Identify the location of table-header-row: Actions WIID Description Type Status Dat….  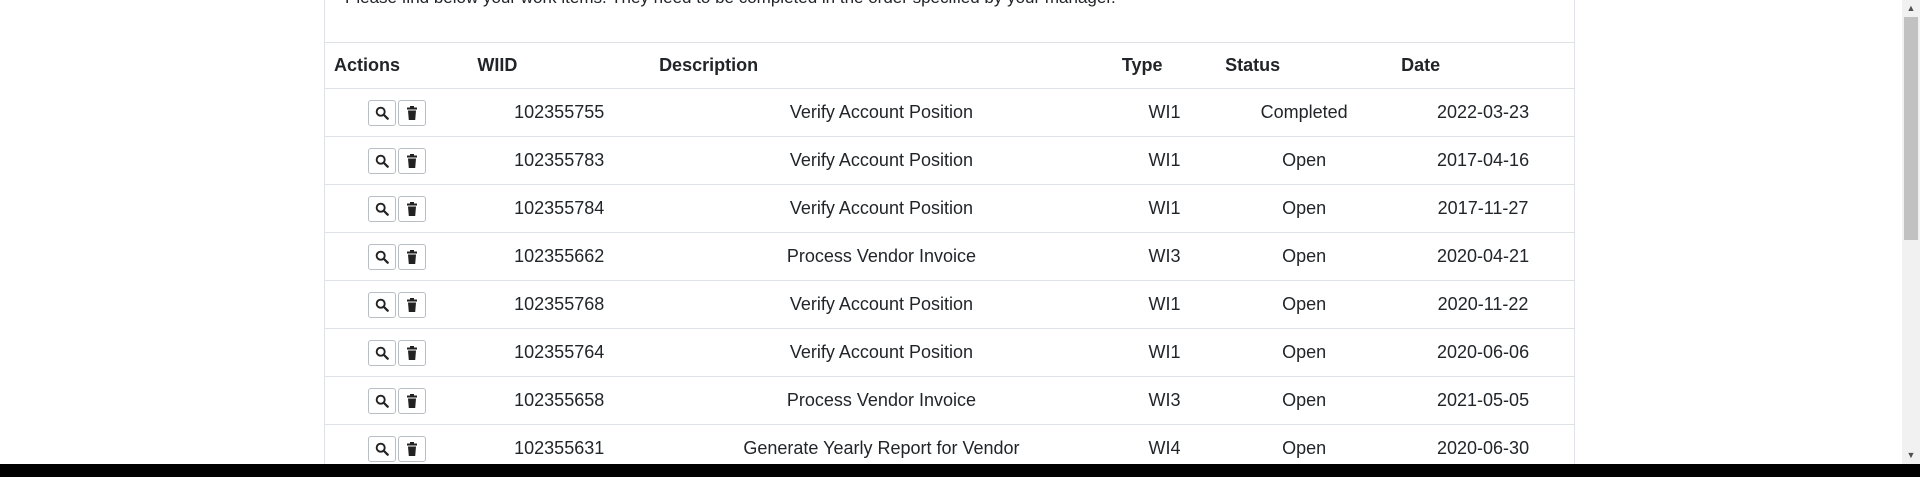
(949, 65).